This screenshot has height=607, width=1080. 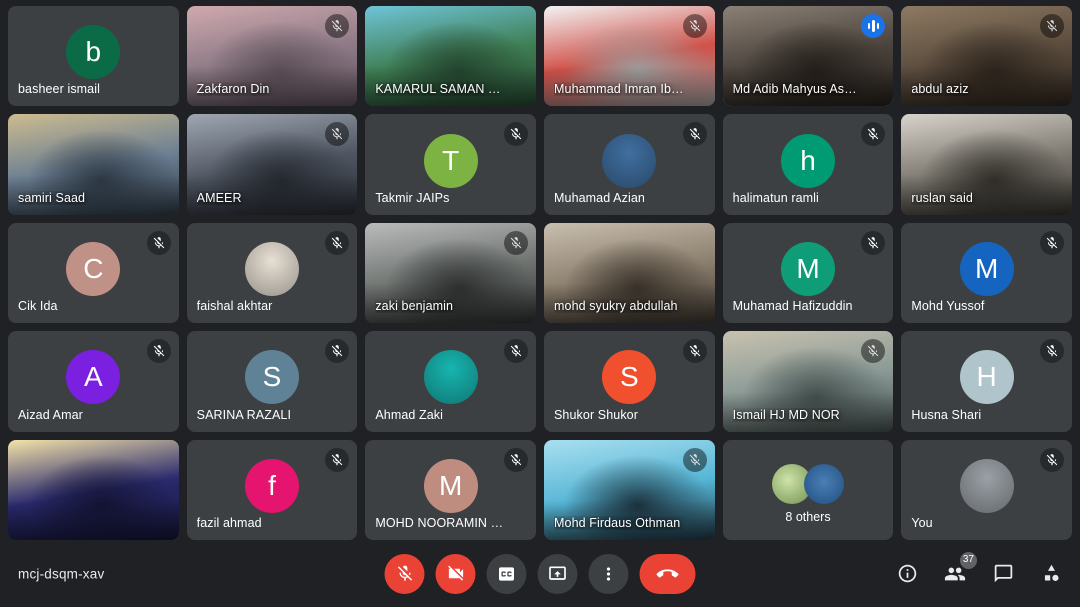 What do you see at coordinates (629, 56) in the screenshot?
I see `participant-tile: Muhammad Imran Ibrahim` at bounding box center [629, 56].